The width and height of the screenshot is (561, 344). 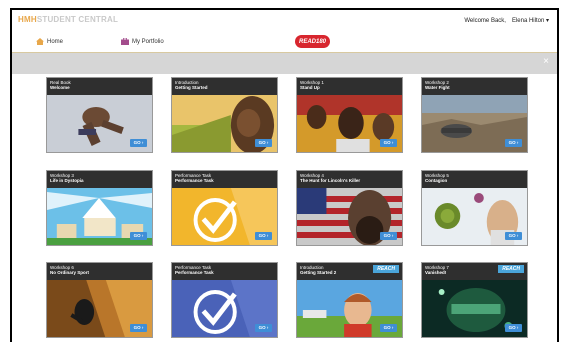 I want to click on workshop-tile-introduction: Introduction Getting Started GO ›, so click(x=224, y=115).